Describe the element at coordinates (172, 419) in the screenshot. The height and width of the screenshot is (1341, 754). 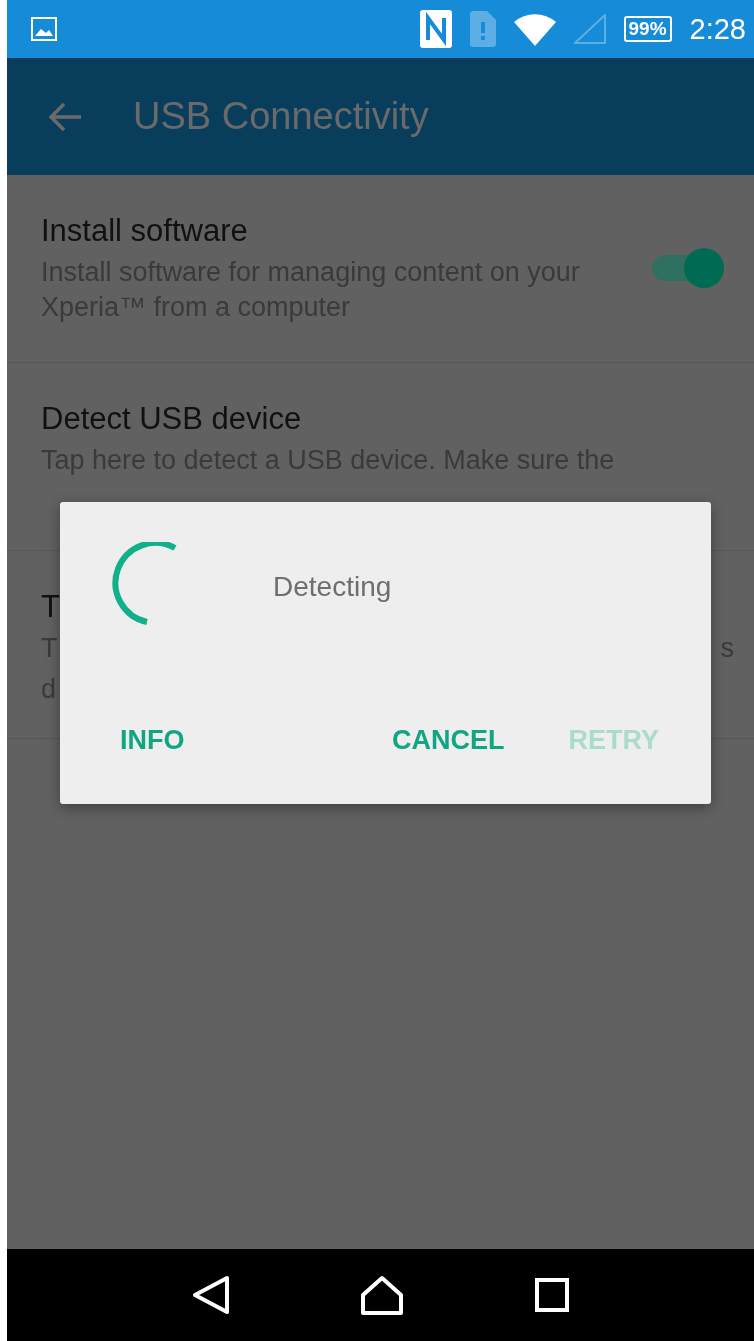
I see `setting-title: Detect USB device` at that location.